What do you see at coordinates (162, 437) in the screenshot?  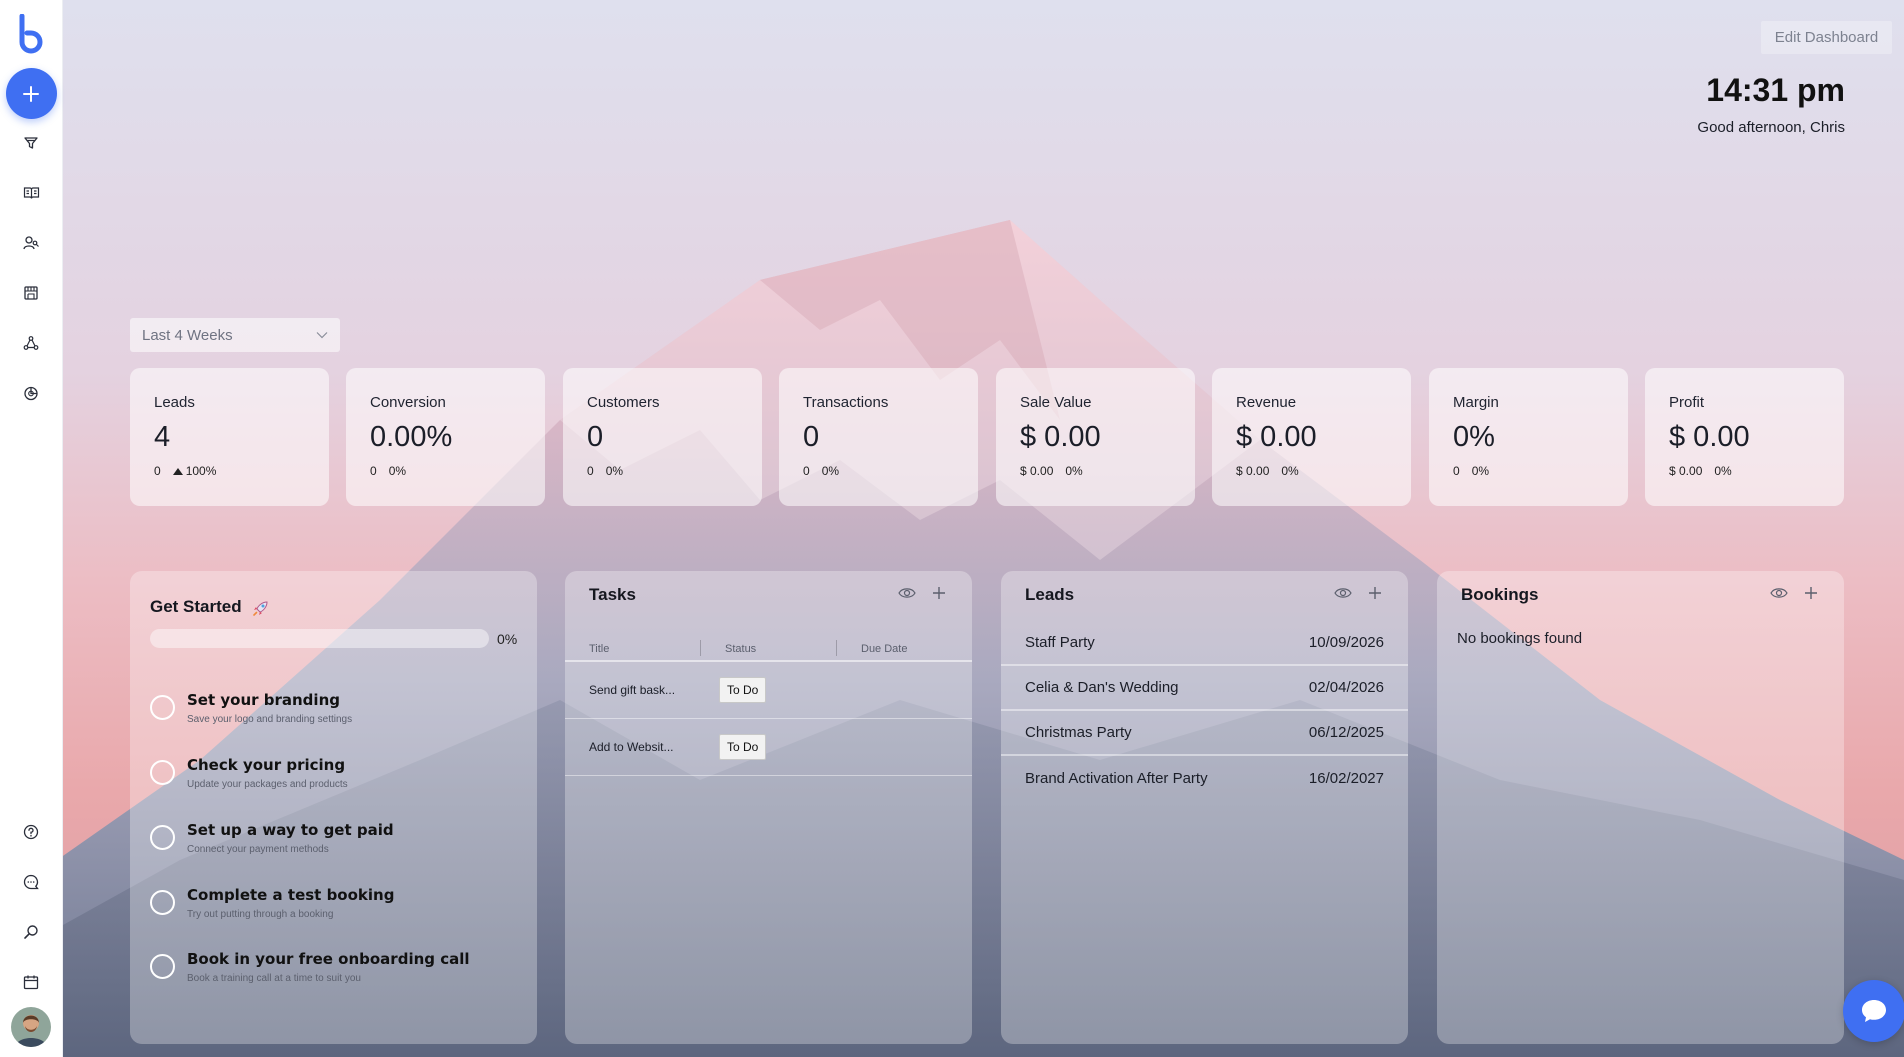 I see `stat-value: 4` at bounding box center [162, 437].